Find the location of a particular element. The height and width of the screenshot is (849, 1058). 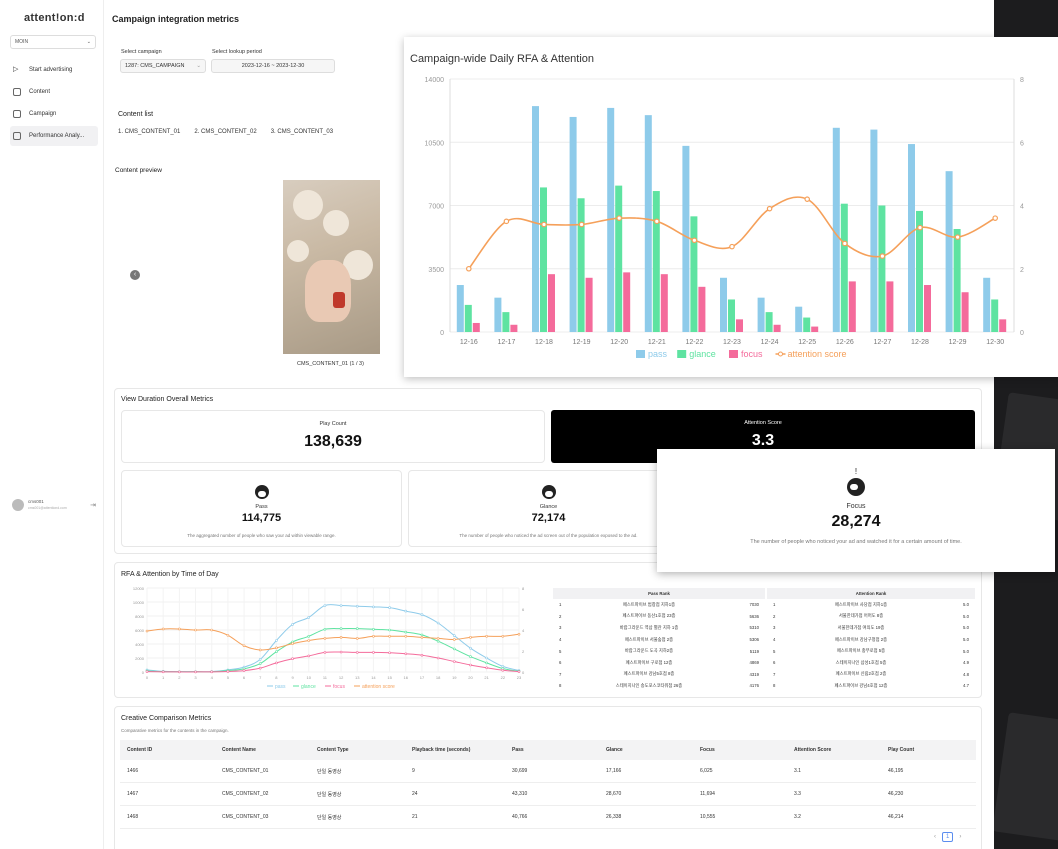

x-tick-label: 0 is located at coordinates (147, 677).